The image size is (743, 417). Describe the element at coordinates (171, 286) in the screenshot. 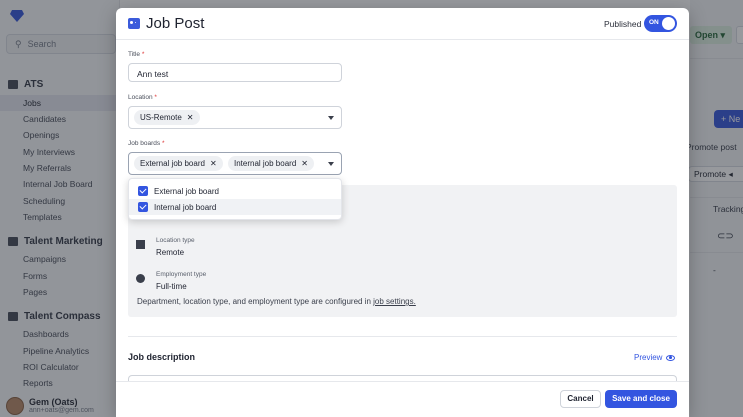

I see `employment-type-value: Full-time` at that location.